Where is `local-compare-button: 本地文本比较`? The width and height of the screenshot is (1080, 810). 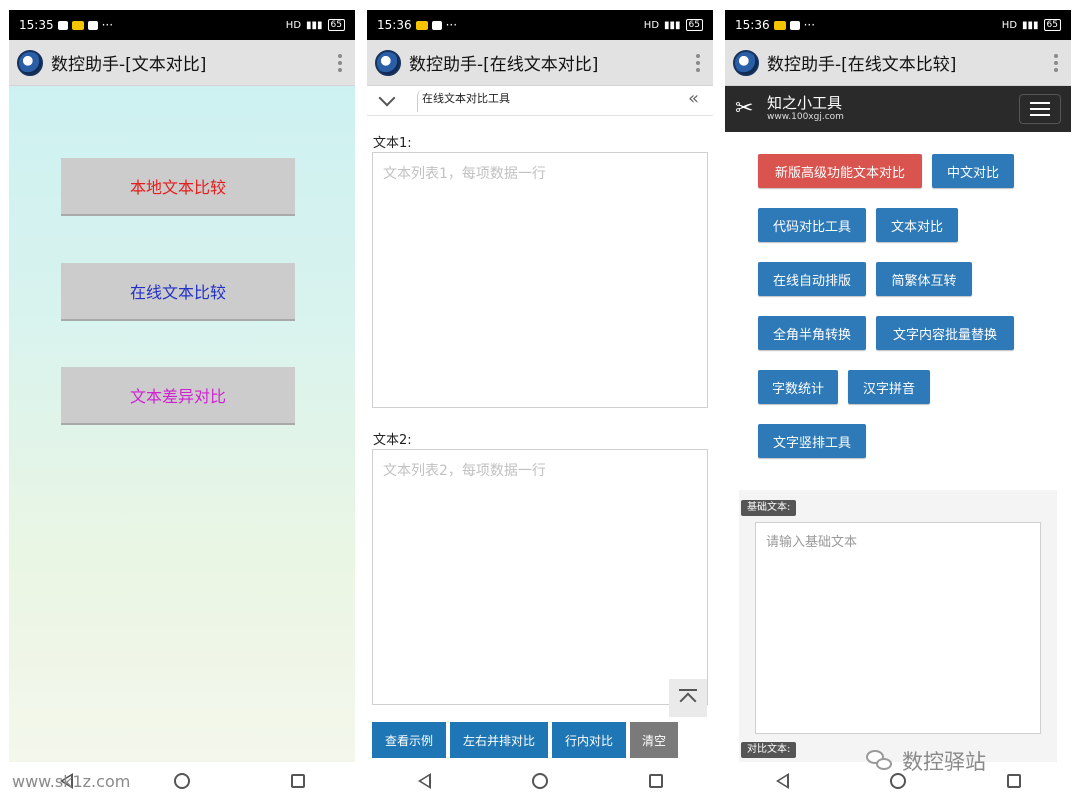
local-compare-button: 本地文本比较 is located at coordinates (178, 187).